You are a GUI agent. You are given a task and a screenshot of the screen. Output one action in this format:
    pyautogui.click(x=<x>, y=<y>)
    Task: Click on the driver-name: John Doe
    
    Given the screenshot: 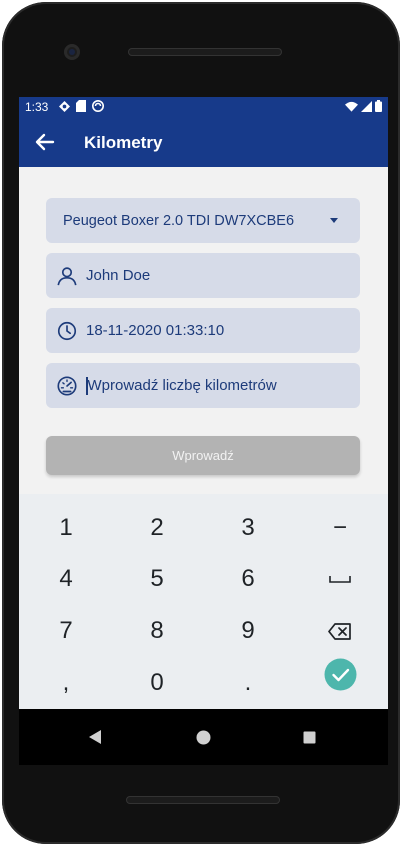 What is the action you would take?
    pyautogui.click(x=118, y=275)
    